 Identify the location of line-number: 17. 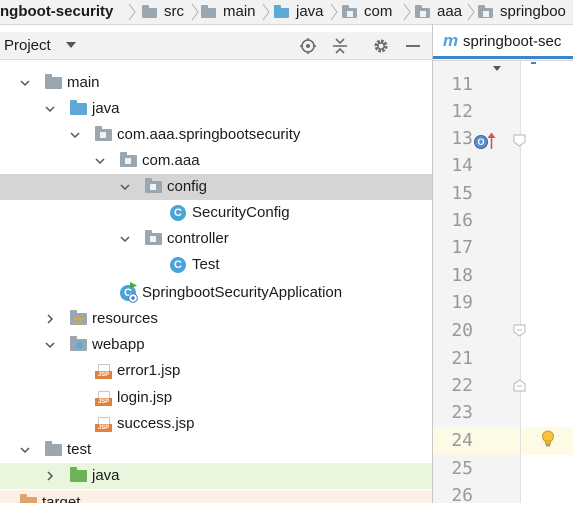
(462, 247).